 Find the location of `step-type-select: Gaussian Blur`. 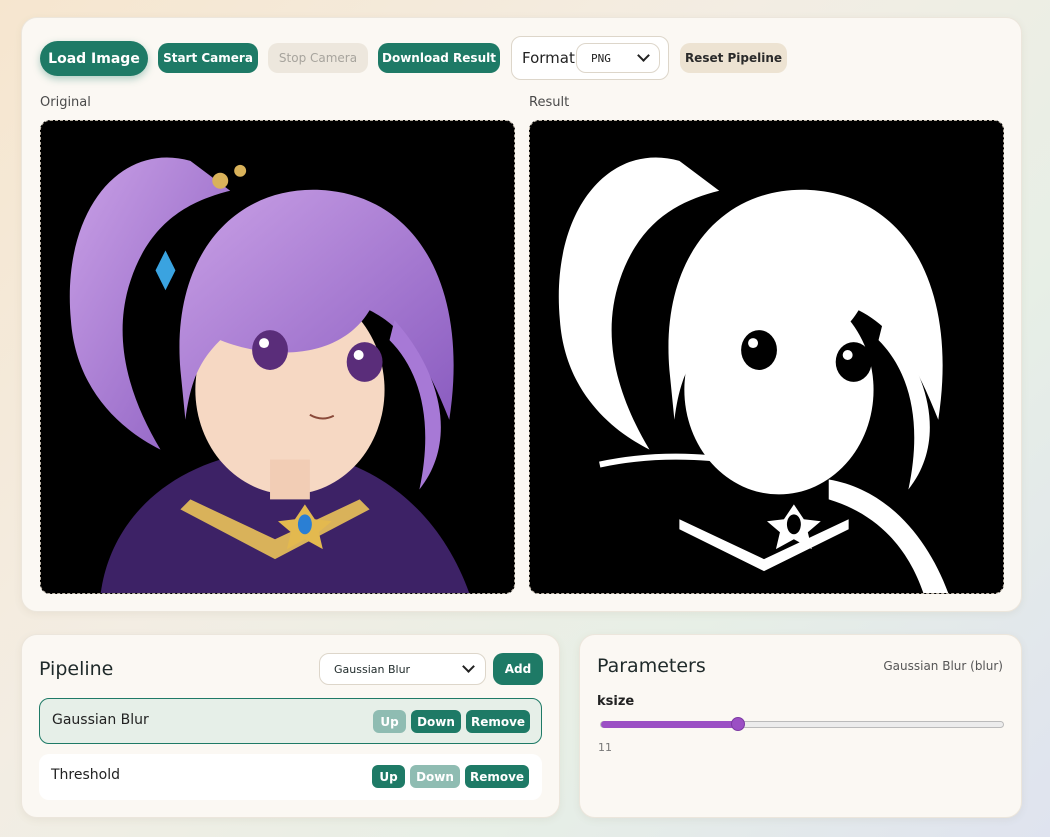

step-type-select: Gaussian Blur is located at coordinates (402, 669).